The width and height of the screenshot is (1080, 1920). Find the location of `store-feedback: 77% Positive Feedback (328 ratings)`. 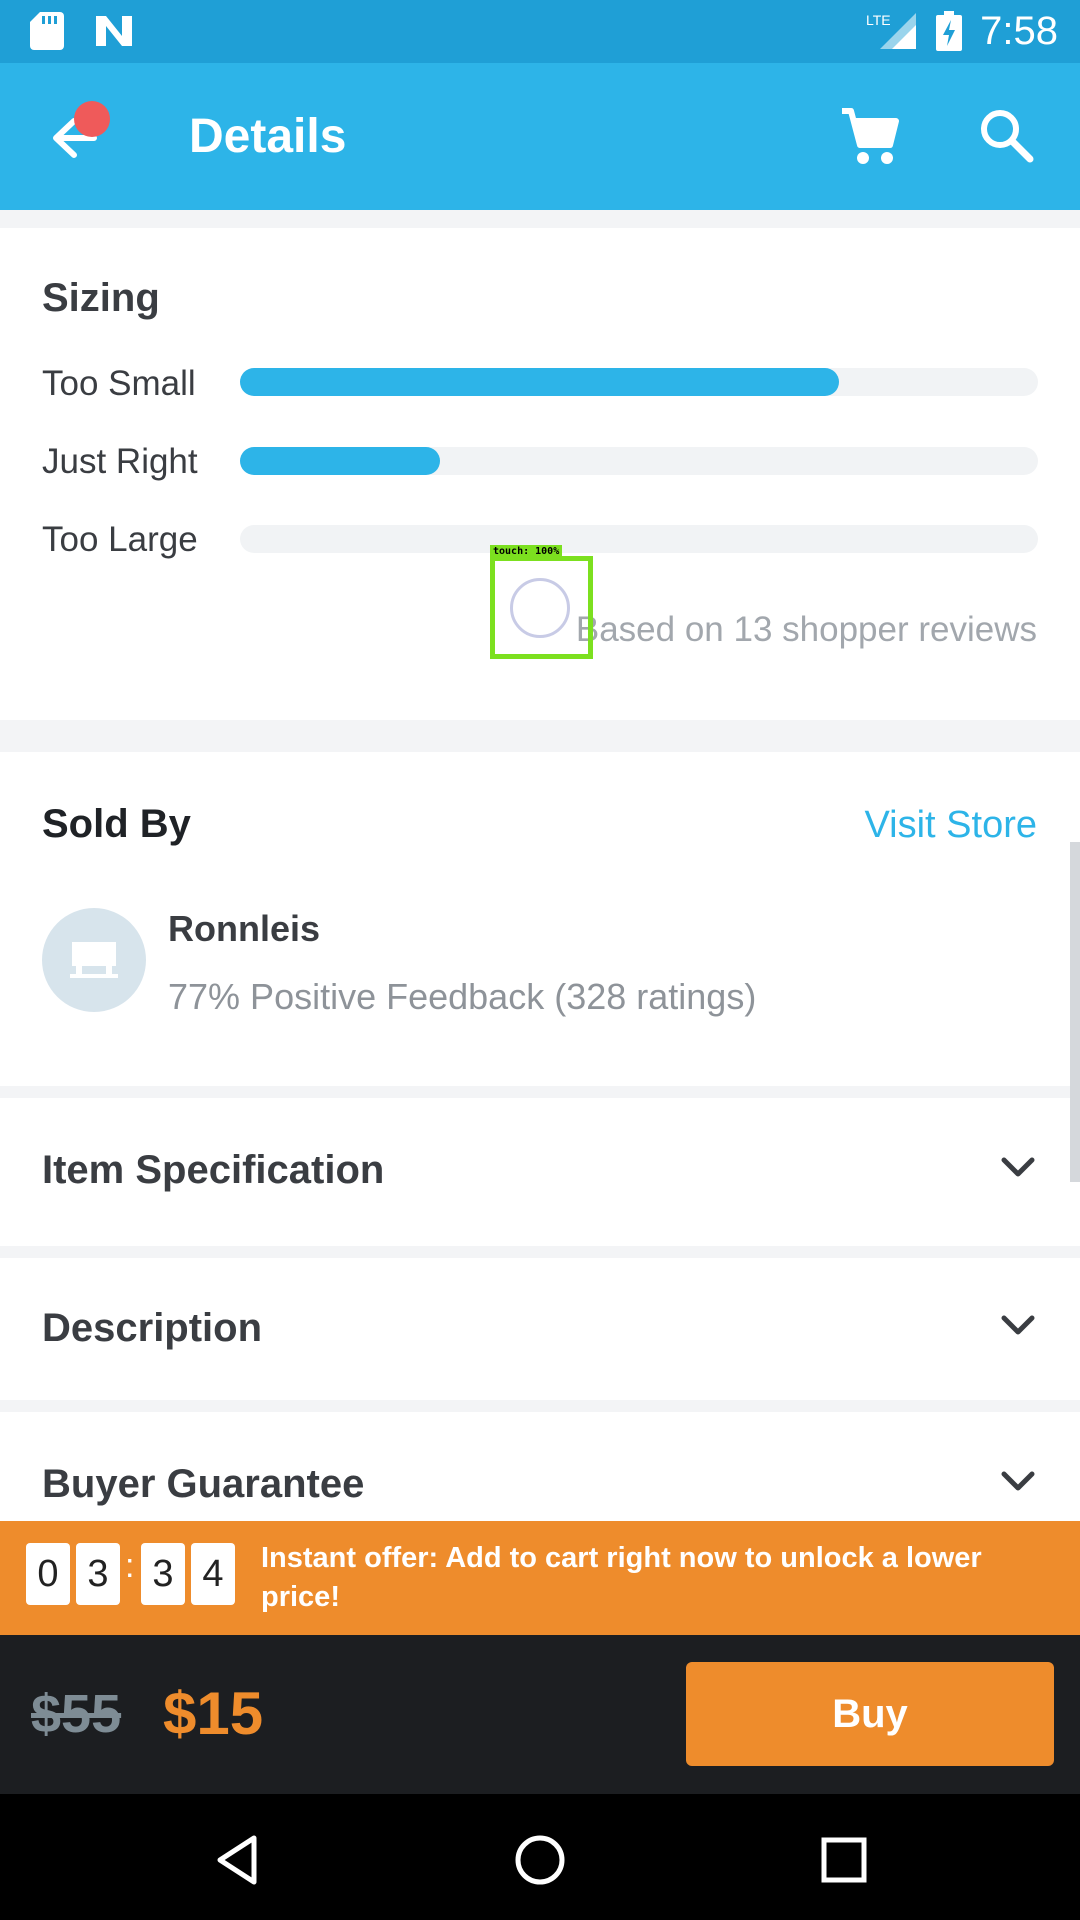

store-feedback: 77% Positive Feedback (328 ratings) is located at coordinates (462, 996).